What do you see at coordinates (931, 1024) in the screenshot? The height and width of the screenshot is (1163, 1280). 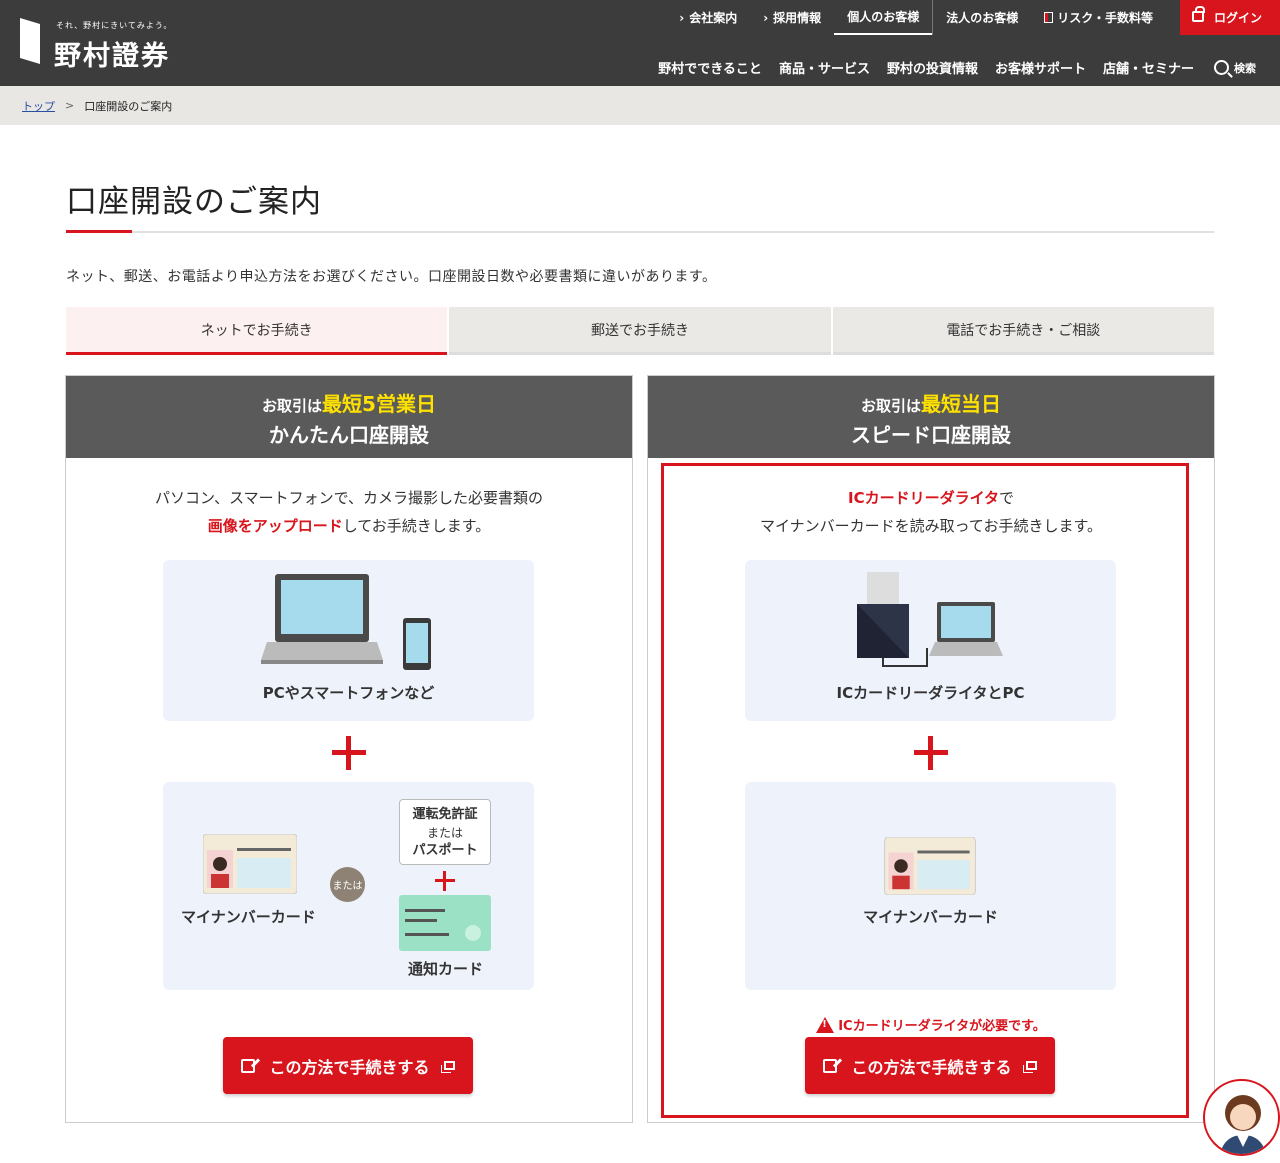 I see `reader-warning: ICカードリーダライタが必要です。` at bounding box center [931, 1024].